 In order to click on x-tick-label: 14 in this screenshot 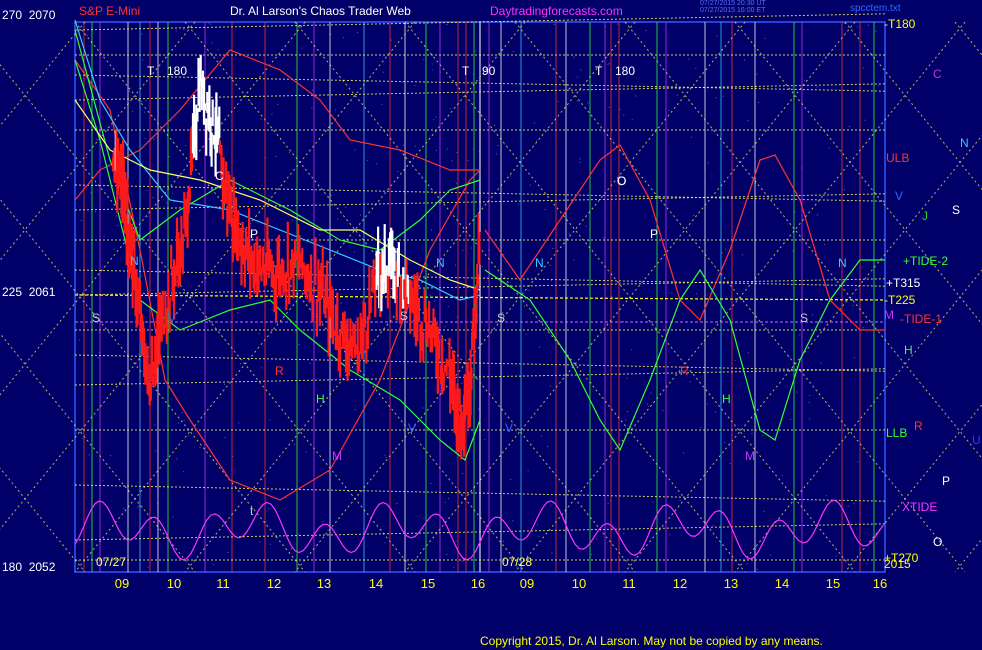, I will do `click(782, 583)`.